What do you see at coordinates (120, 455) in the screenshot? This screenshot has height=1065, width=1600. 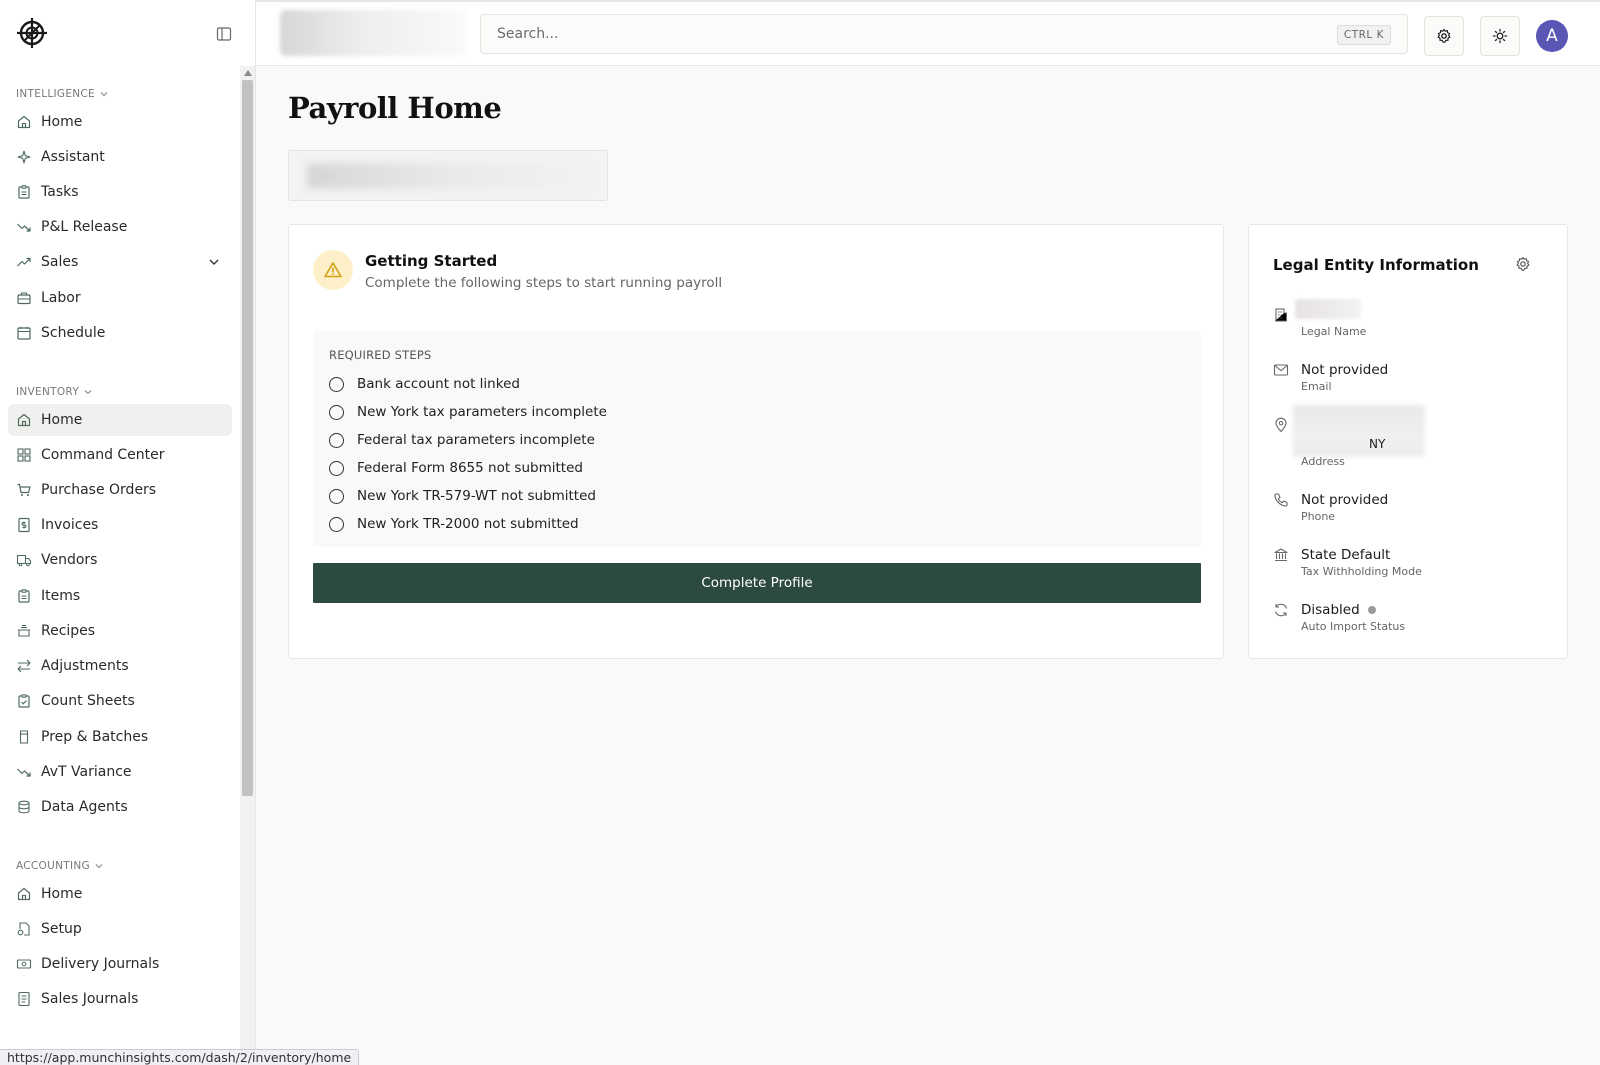 I see `sidebar-item-command-center: Command Center` at bounding box center [120, 455].